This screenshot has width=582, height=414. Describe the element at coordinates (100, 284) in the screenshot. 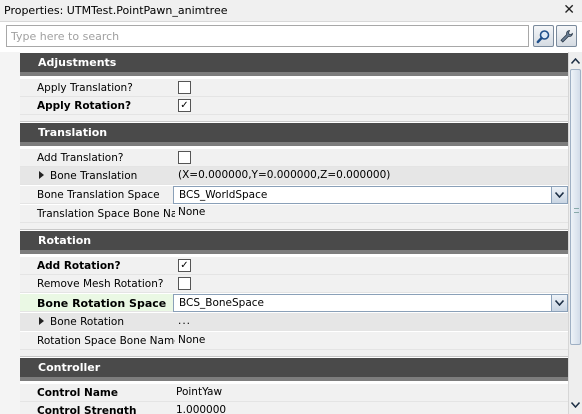

I see `property-name: Remove Mesh Rotation?` at that location.